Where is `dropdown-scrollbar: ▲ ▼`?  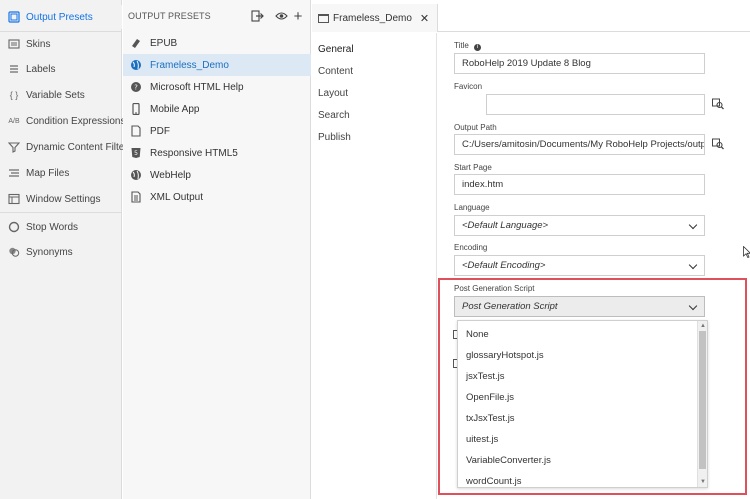
dropdown-scrollbar: ▲ ▼ is located at coordinates (702, 404).